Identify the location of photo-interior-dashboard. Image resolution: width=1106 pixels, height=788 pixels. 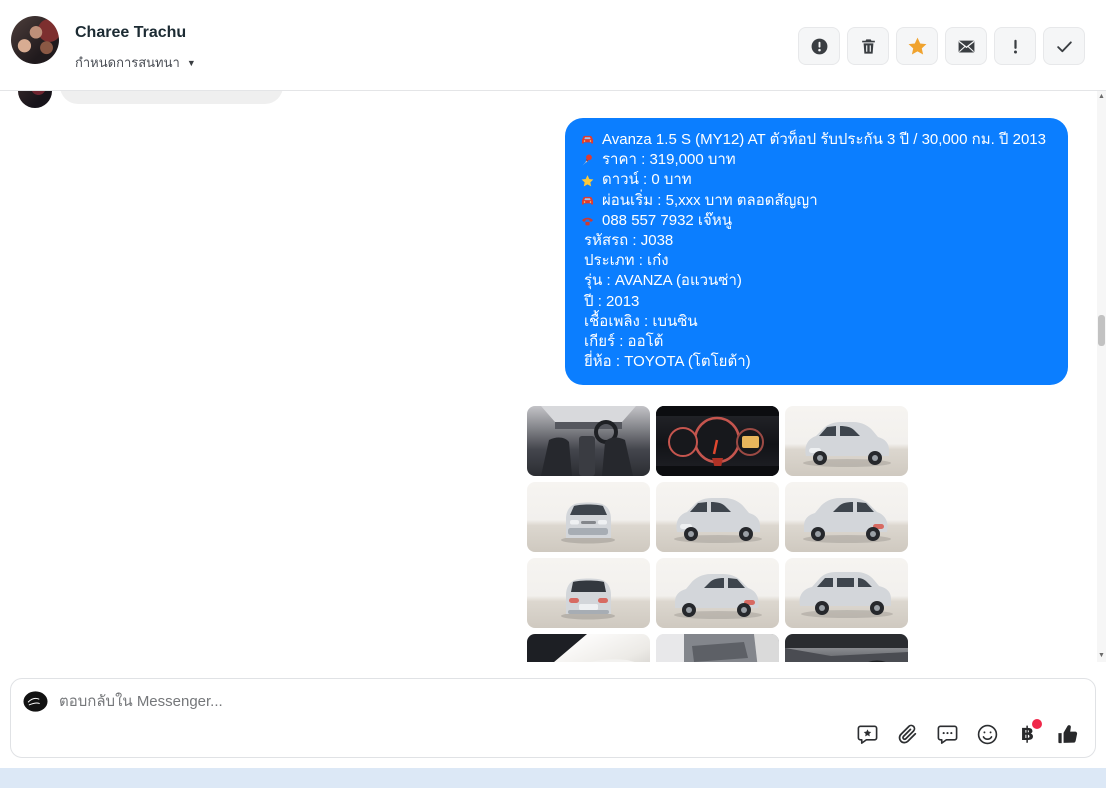
(588, 441).